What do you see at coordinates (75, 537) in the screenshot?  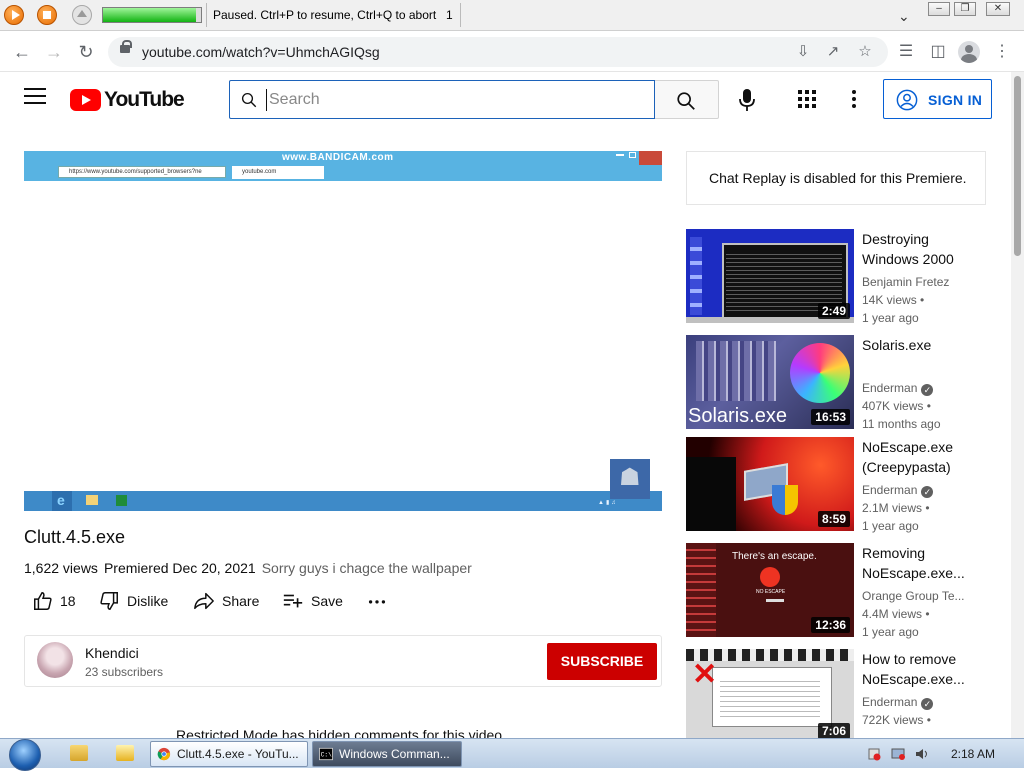 I see `video-title: Clutt.4.5.exe` at bounding box center [75, 537].